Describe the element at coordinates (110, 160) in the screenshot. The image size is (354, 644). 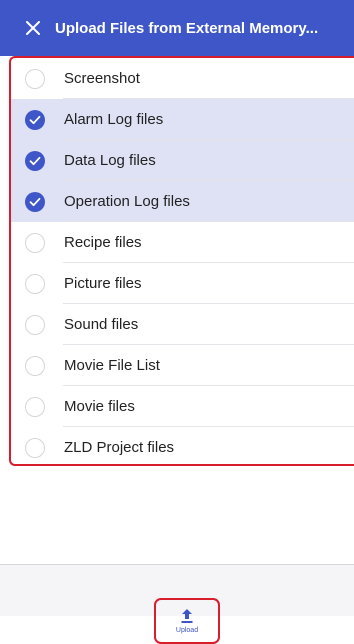
I see `list-item-label: Data Log files` at that location.